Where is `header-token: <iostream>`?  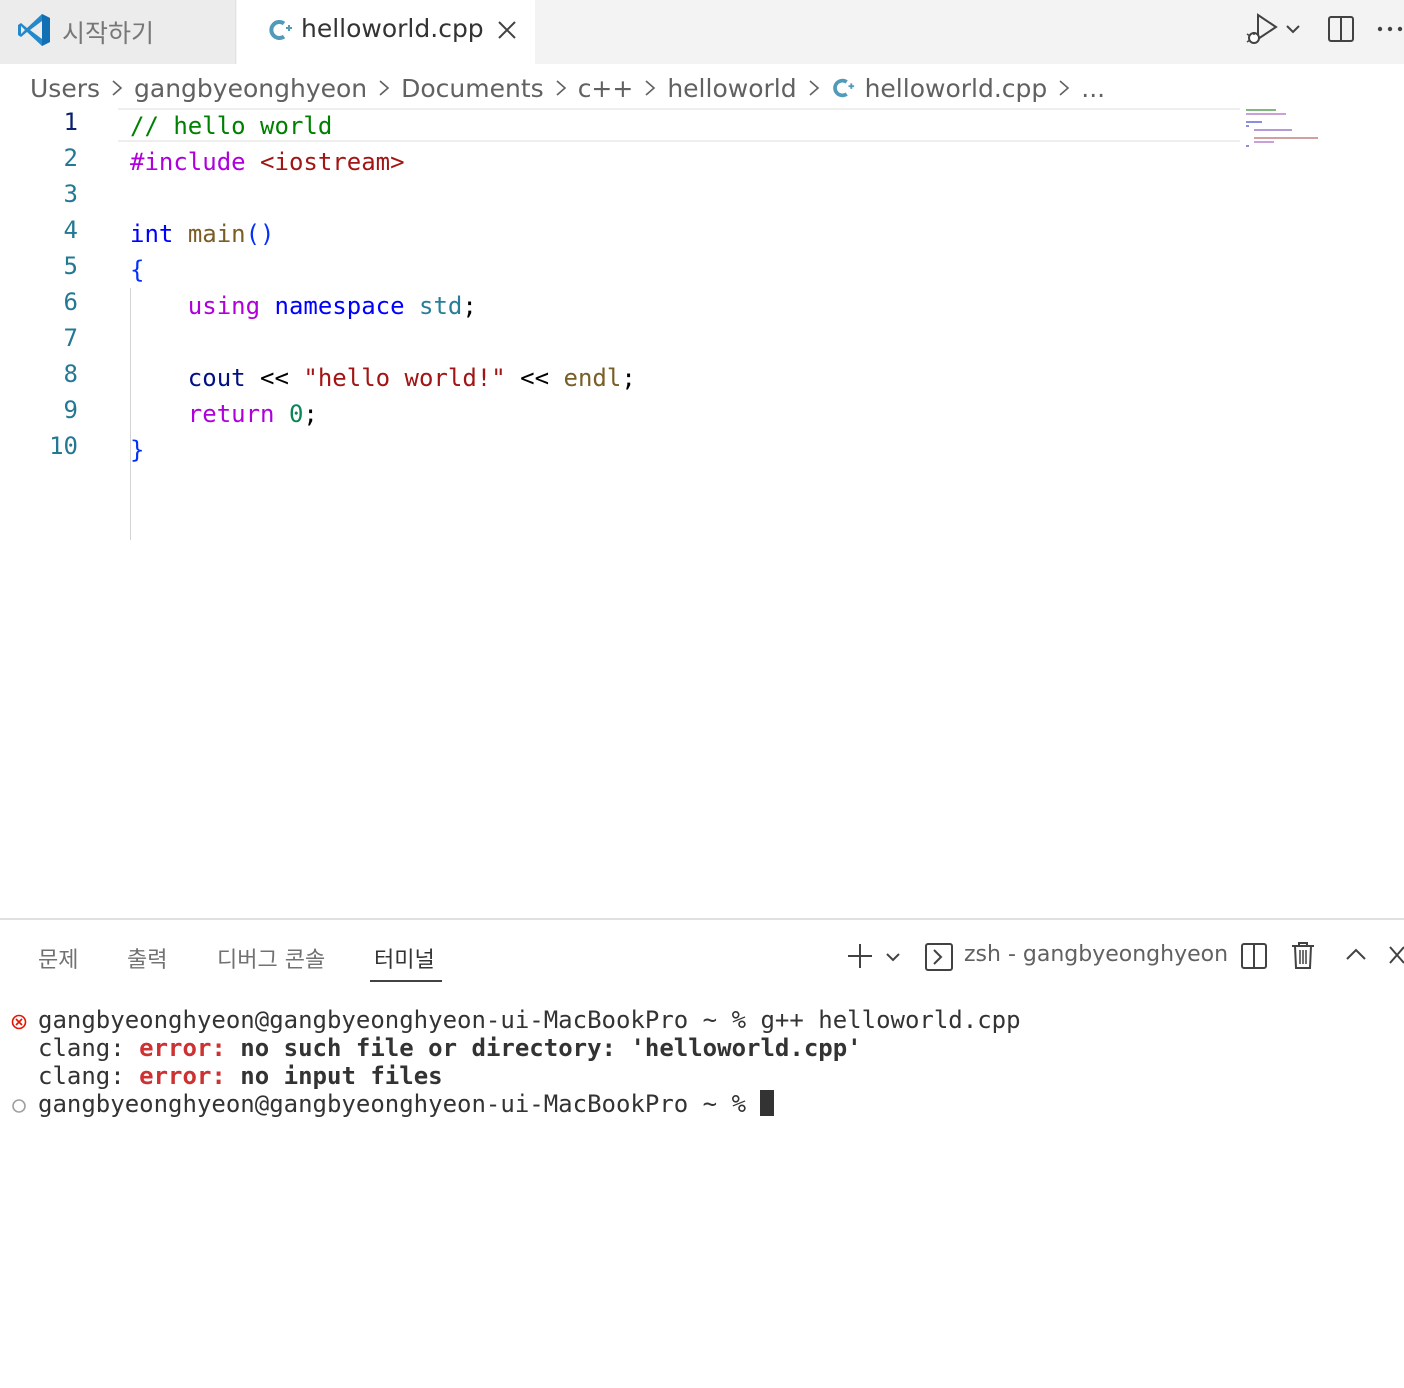 header-token: <iostream> is located at coordinates (332, 162).